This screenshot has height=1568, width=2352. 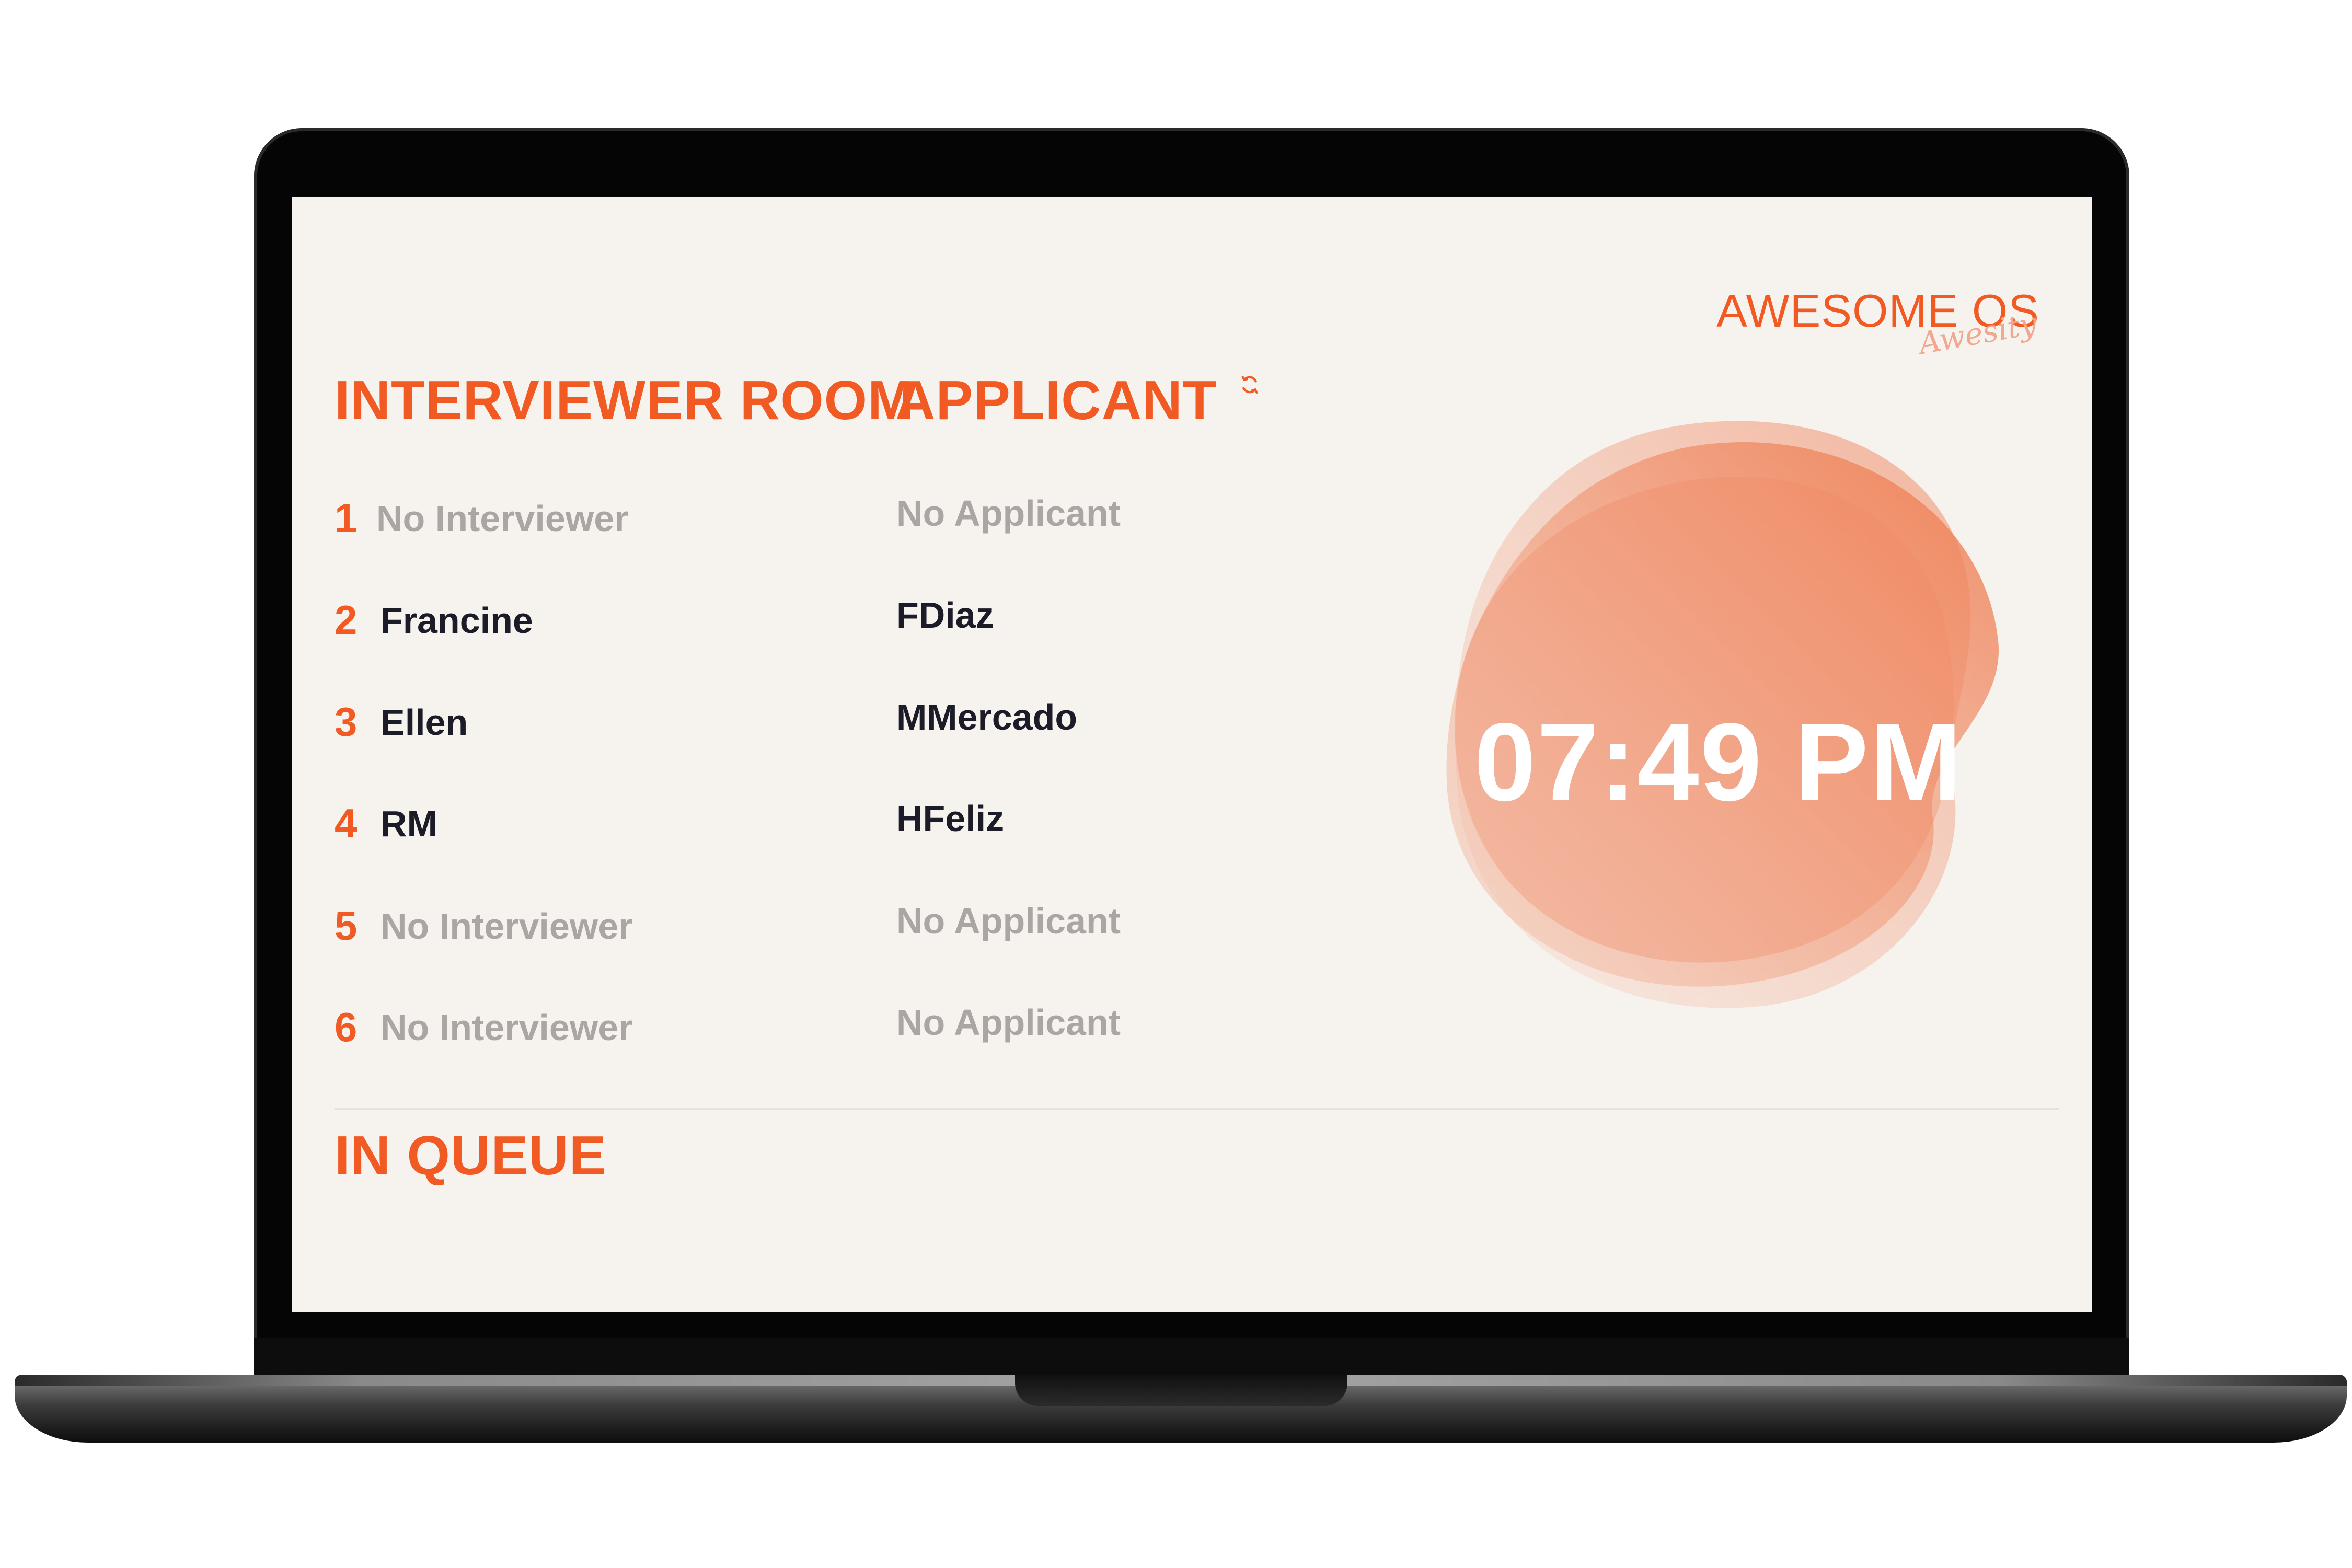 I want to click on refresh-icon, so click(x=1249, y=384).